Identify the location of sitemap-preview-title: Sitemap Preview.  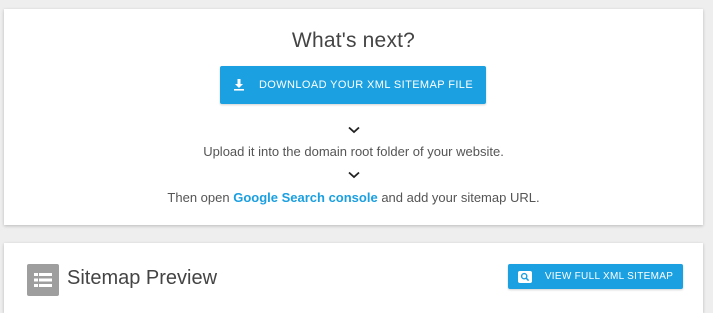
(142, 278).